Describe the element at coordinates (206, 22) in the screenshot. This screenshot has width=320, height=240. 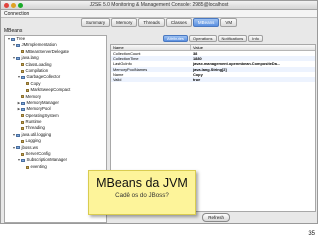
I see `tab-mbeans: MBeans` at that location.